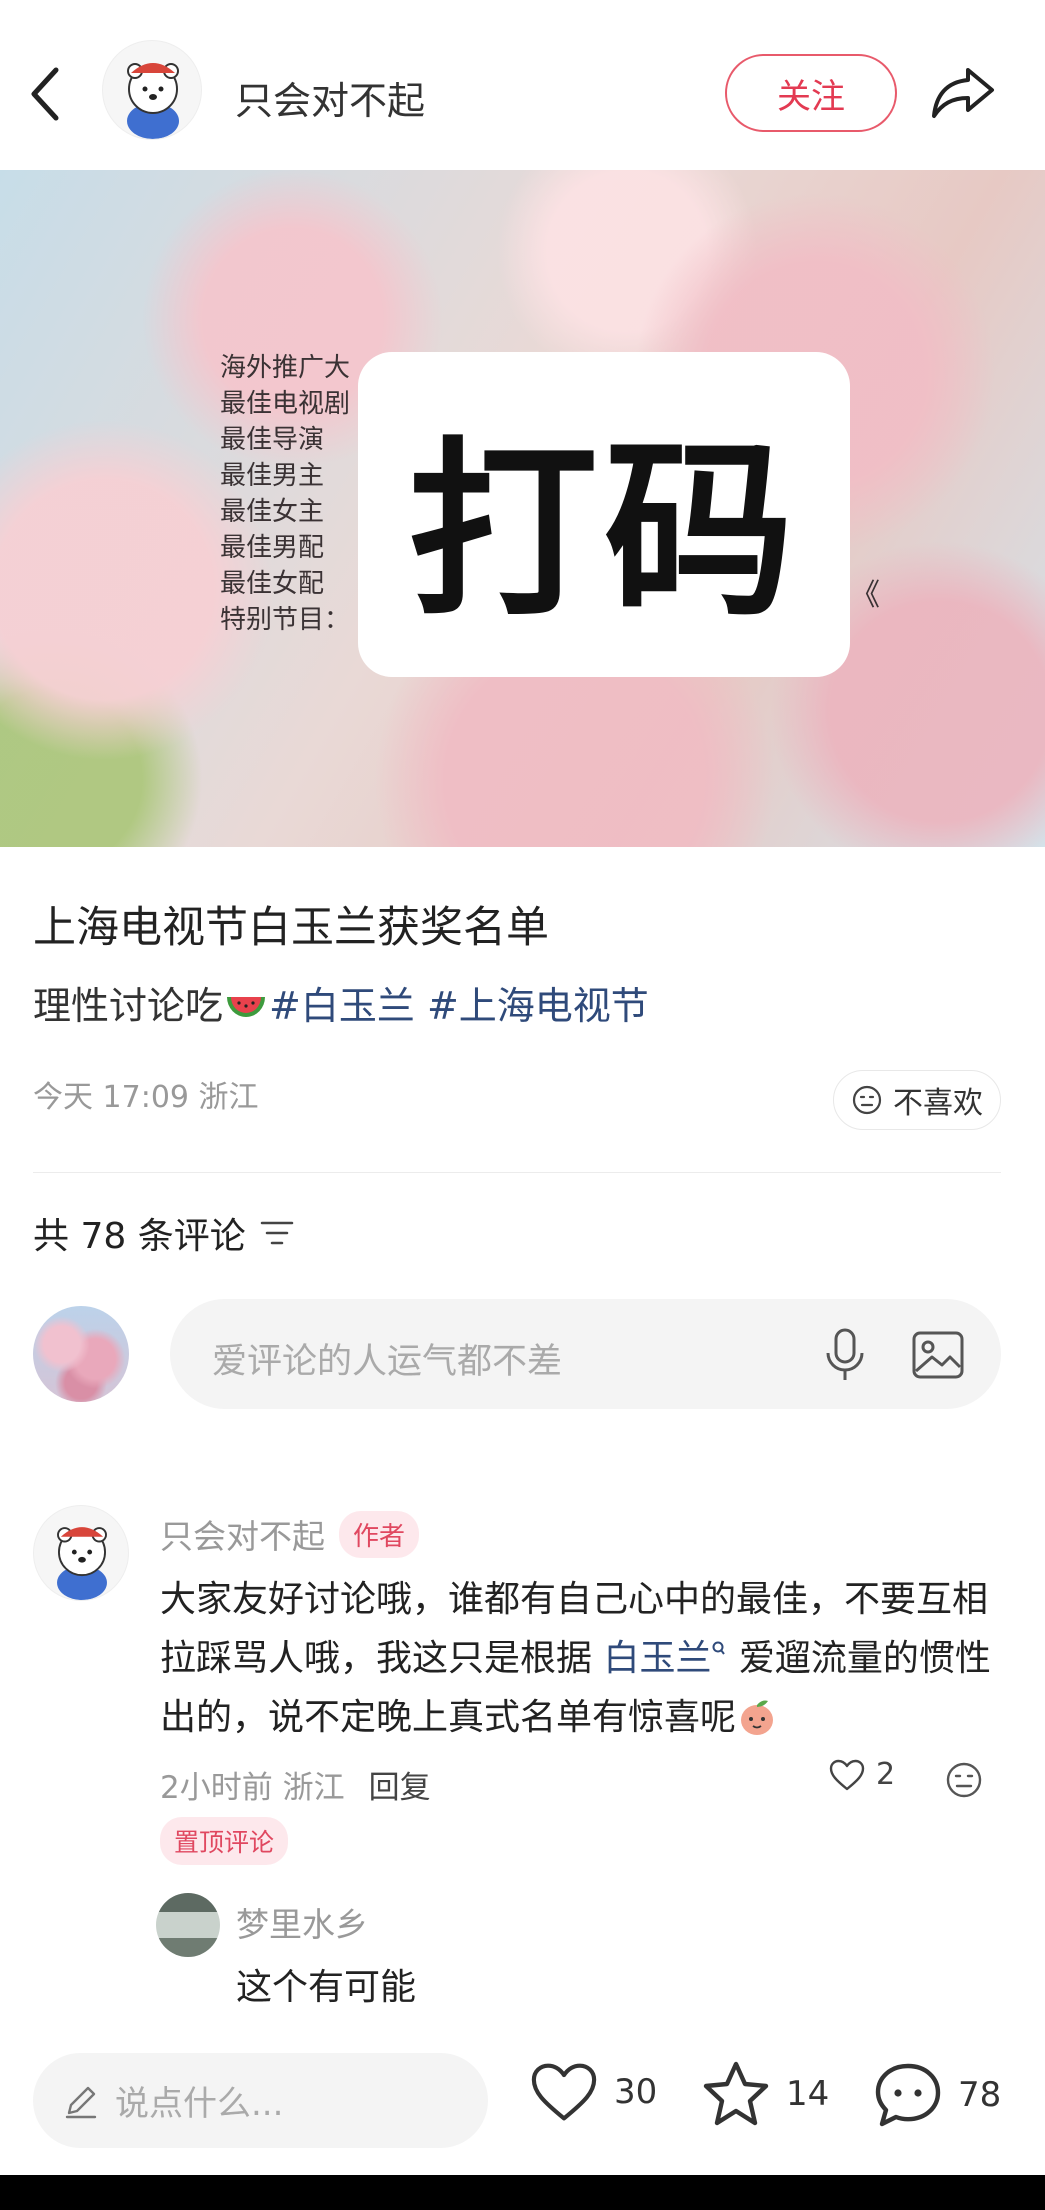 The image size is (1045, 2210). I want to click on image-upload-icon, so click(938, 1355).